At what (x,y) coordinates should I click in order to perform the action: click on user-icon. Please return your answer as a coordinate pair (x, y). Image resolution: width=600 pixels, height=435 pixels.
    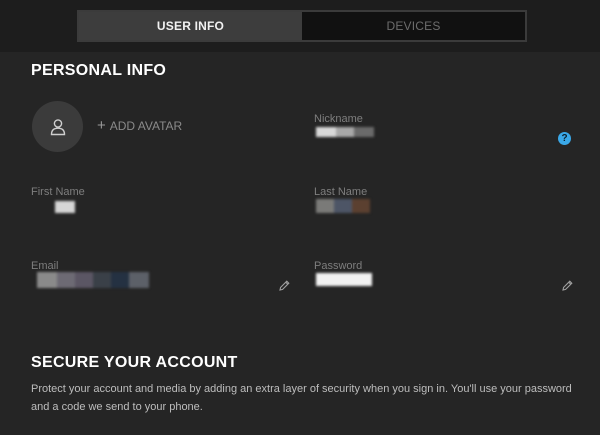
    Looking at the image, I should click on (57, 126).